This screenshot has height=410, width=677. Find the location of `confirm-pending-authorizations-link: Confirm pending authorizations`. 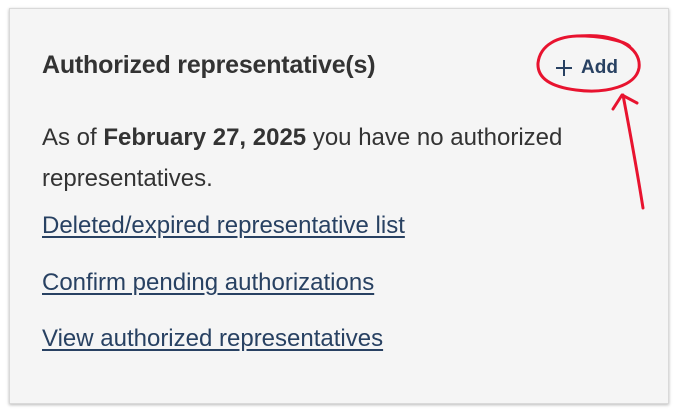

confirm-pending-authorizations-link: Confirm pending authorizations is located at coordinates (208, 283).